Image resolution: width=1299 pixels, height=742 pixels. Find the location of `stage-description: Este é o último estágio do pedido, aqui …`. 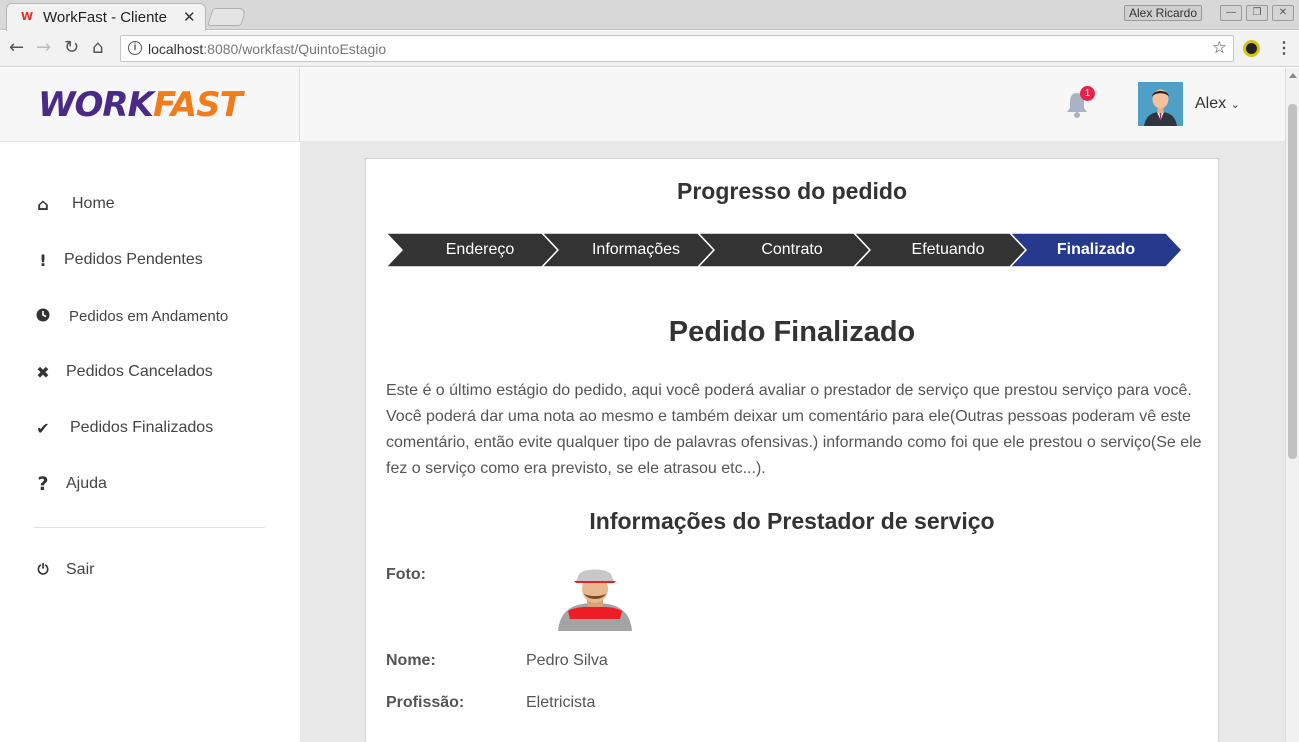

stage-description: Este é o último estágio do pedido, aqui … is located at coordinates (794, 429).